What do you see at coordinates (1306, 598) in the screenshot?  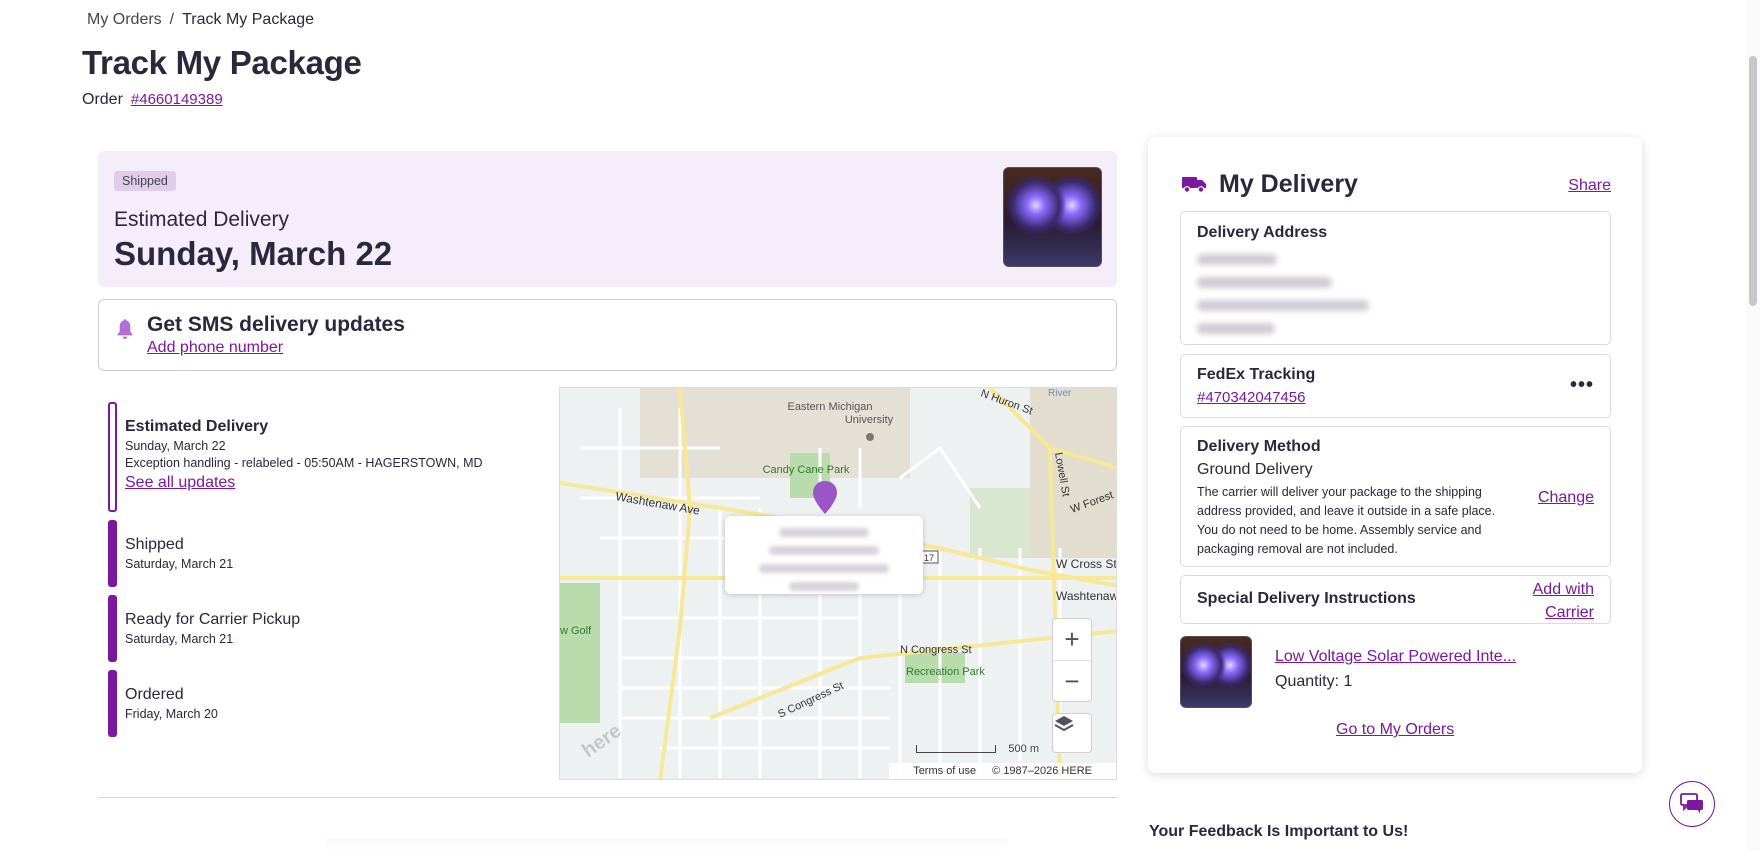 I see `special-instructions-title: Special Delivery Instructions` at bounding box center [1306, 598].